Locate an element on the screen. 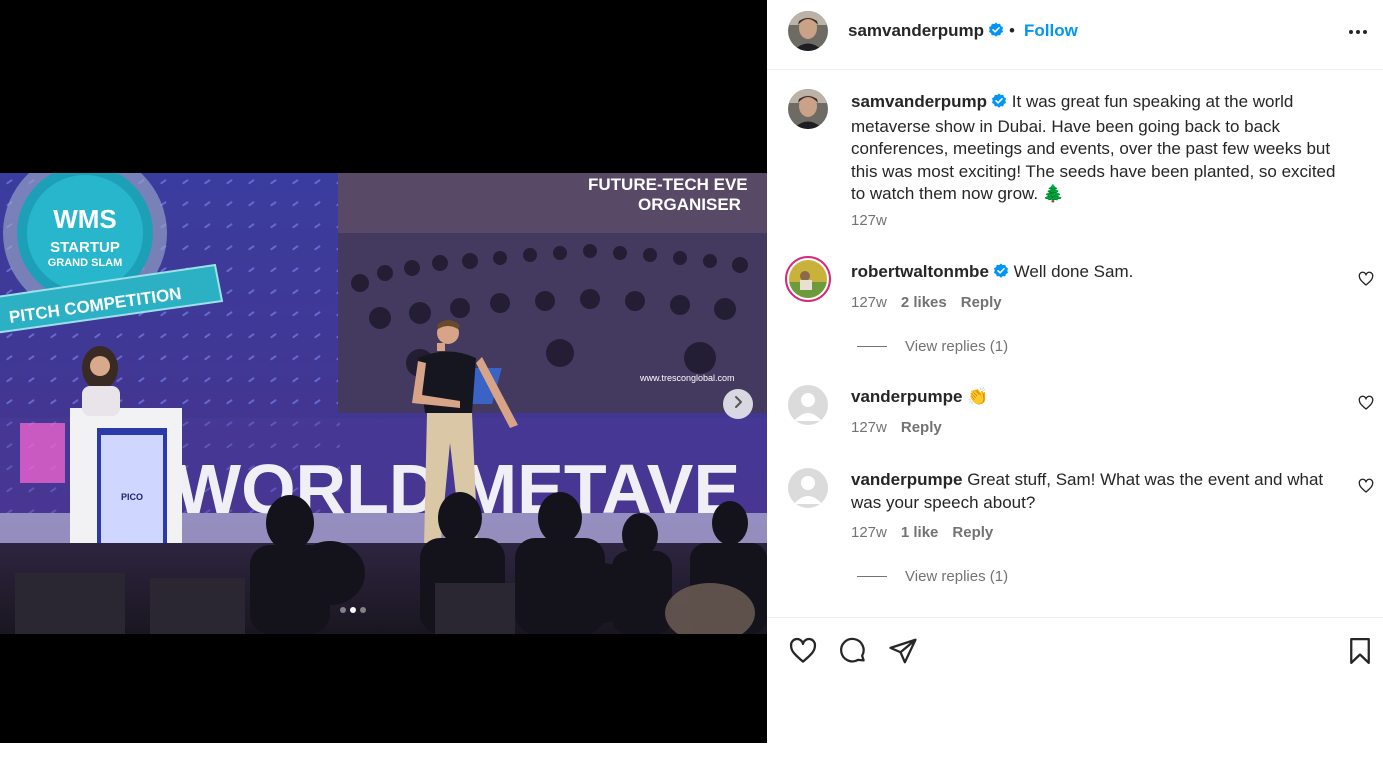 The height and width of the screenshot is (765, 1383). podium-logo: PICO is located at coordinates (132, 497).